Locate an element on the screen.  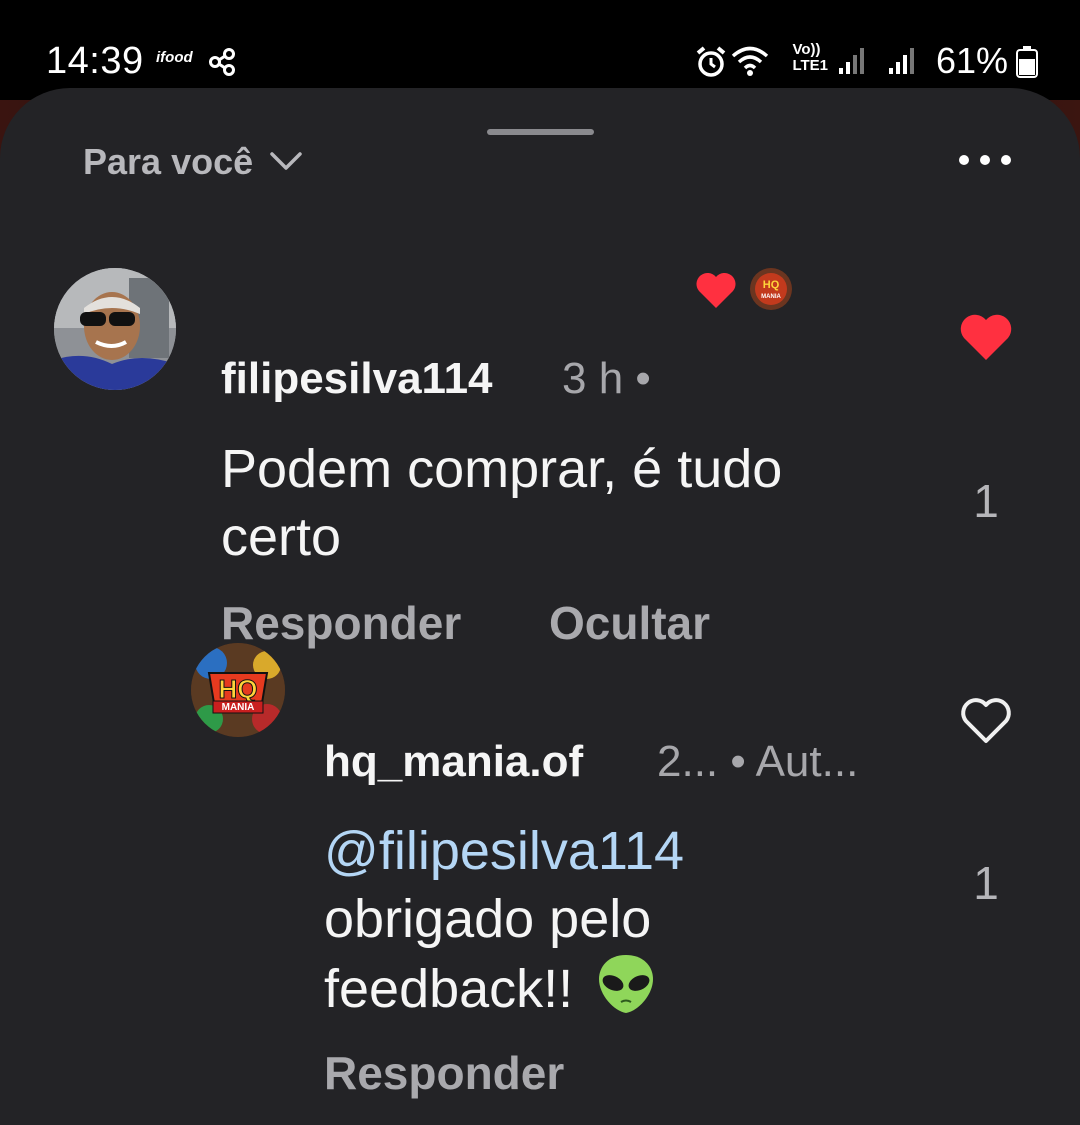
alarm-icon is located at coordinates (711, 64).